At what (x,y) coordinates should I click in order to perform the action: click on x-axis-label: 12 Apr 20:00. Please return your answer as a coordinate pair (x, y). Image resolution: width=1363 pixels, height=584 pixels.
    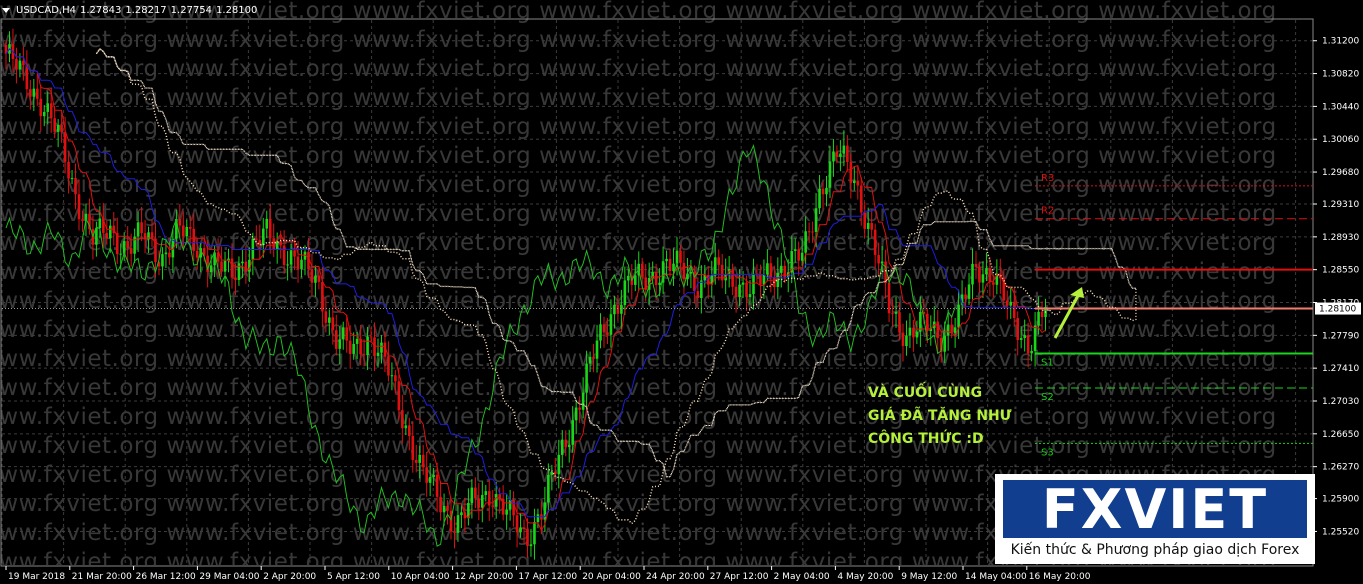
    Looking at the image, I should click on (484, 577).